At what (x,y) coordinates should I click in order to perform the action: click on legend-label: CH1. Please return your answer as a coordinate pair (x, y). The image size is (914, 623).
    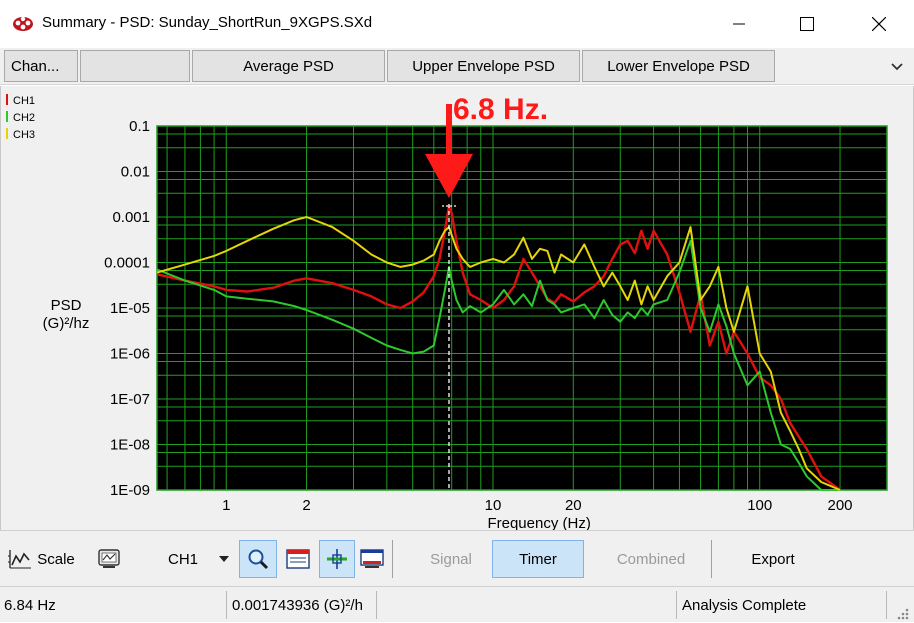
    Looking at the image, I should click on (24, 101).